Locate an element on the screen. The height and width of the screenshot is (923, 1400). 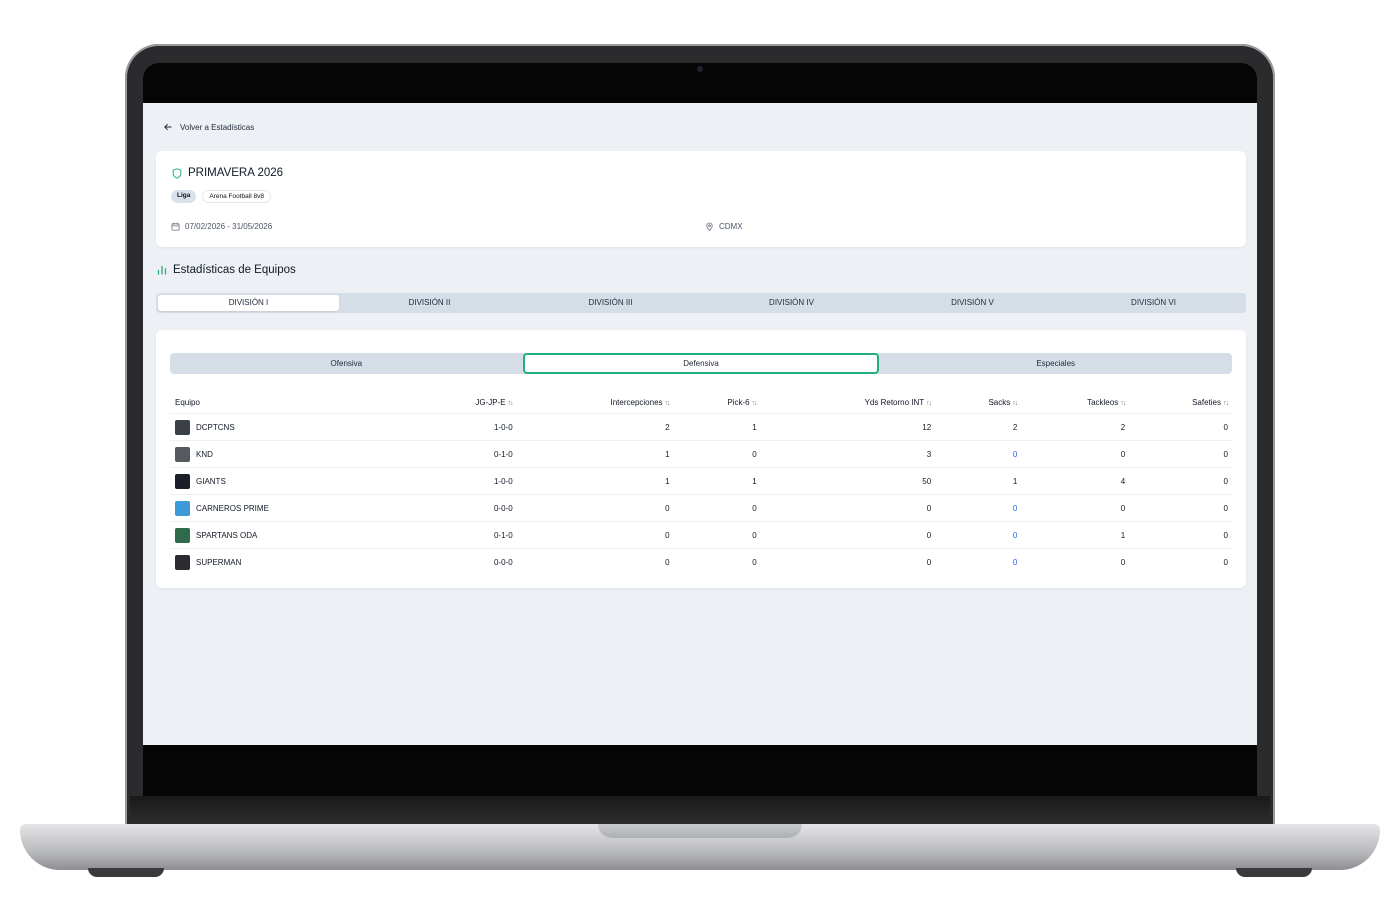
cell-sacks: 1 is located at coordinates (978, 481).